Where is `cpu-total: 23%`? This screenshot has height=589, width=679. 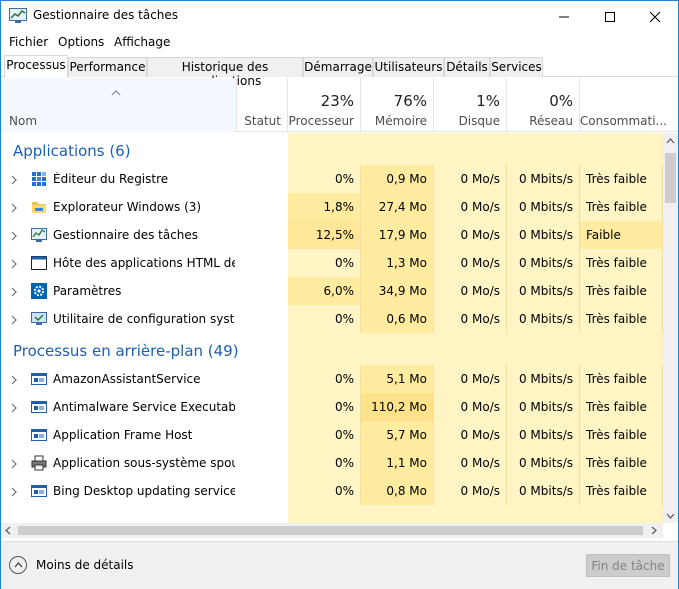 cpu-total: 23% is located at coordinates (337, 101).